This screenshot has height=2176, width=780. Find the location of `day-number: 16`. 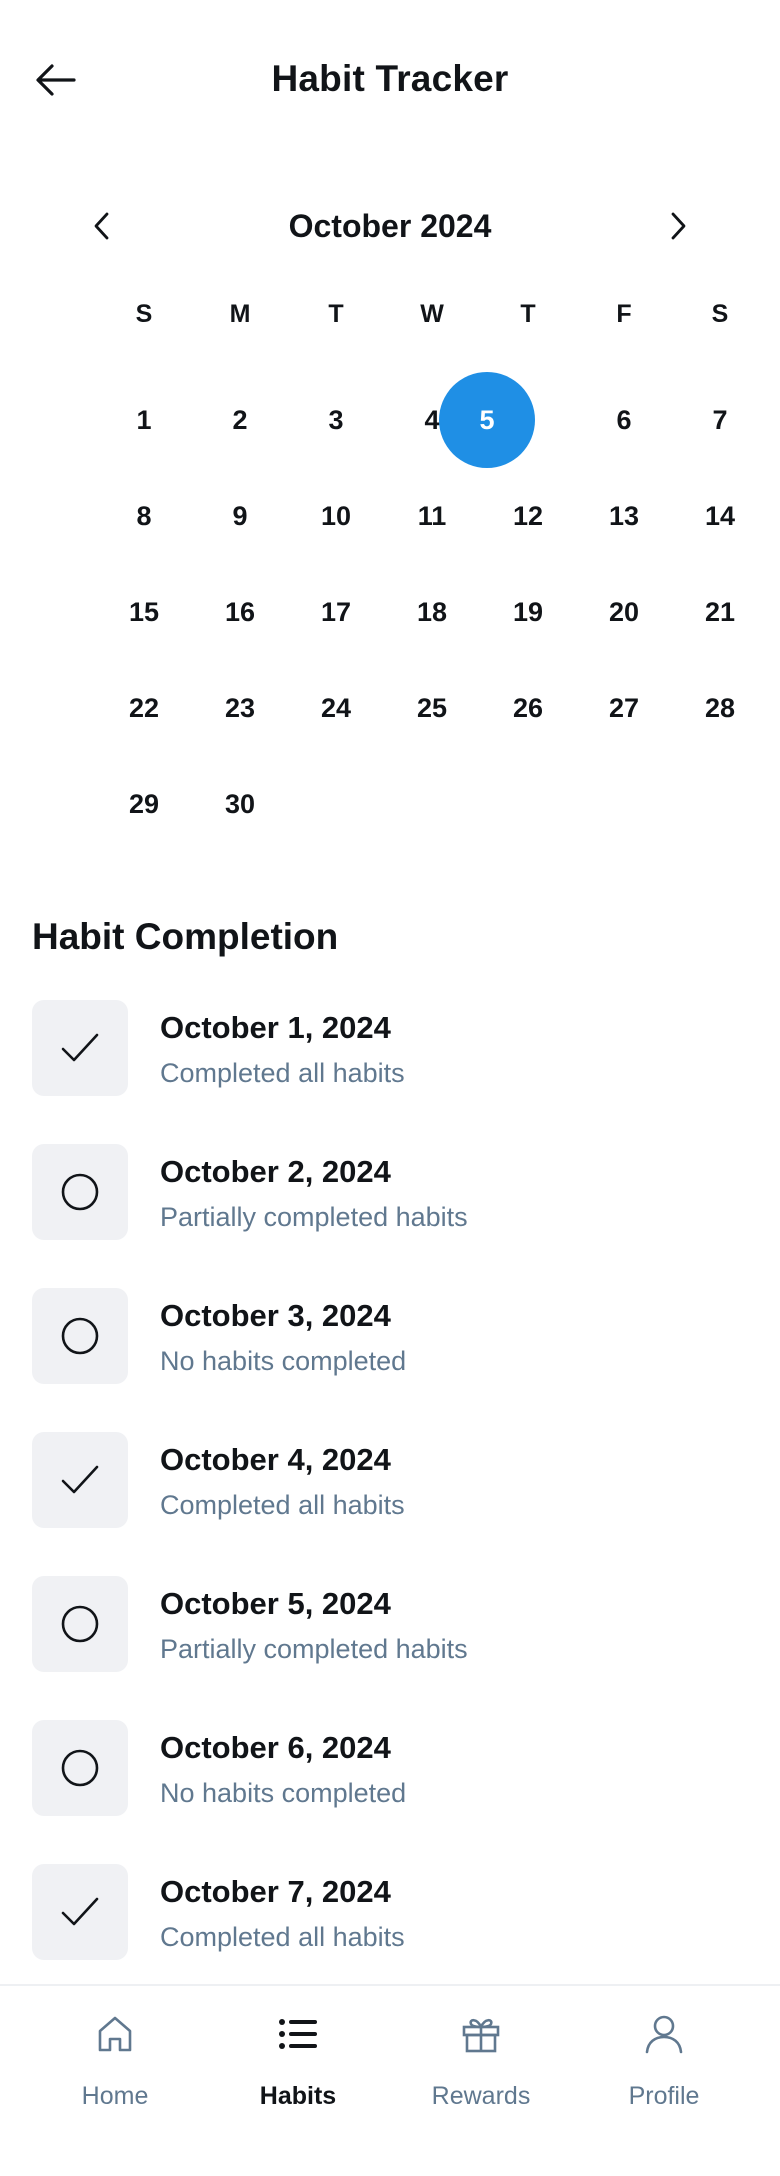

day-number: 16 is located at coordinates (240, 611).